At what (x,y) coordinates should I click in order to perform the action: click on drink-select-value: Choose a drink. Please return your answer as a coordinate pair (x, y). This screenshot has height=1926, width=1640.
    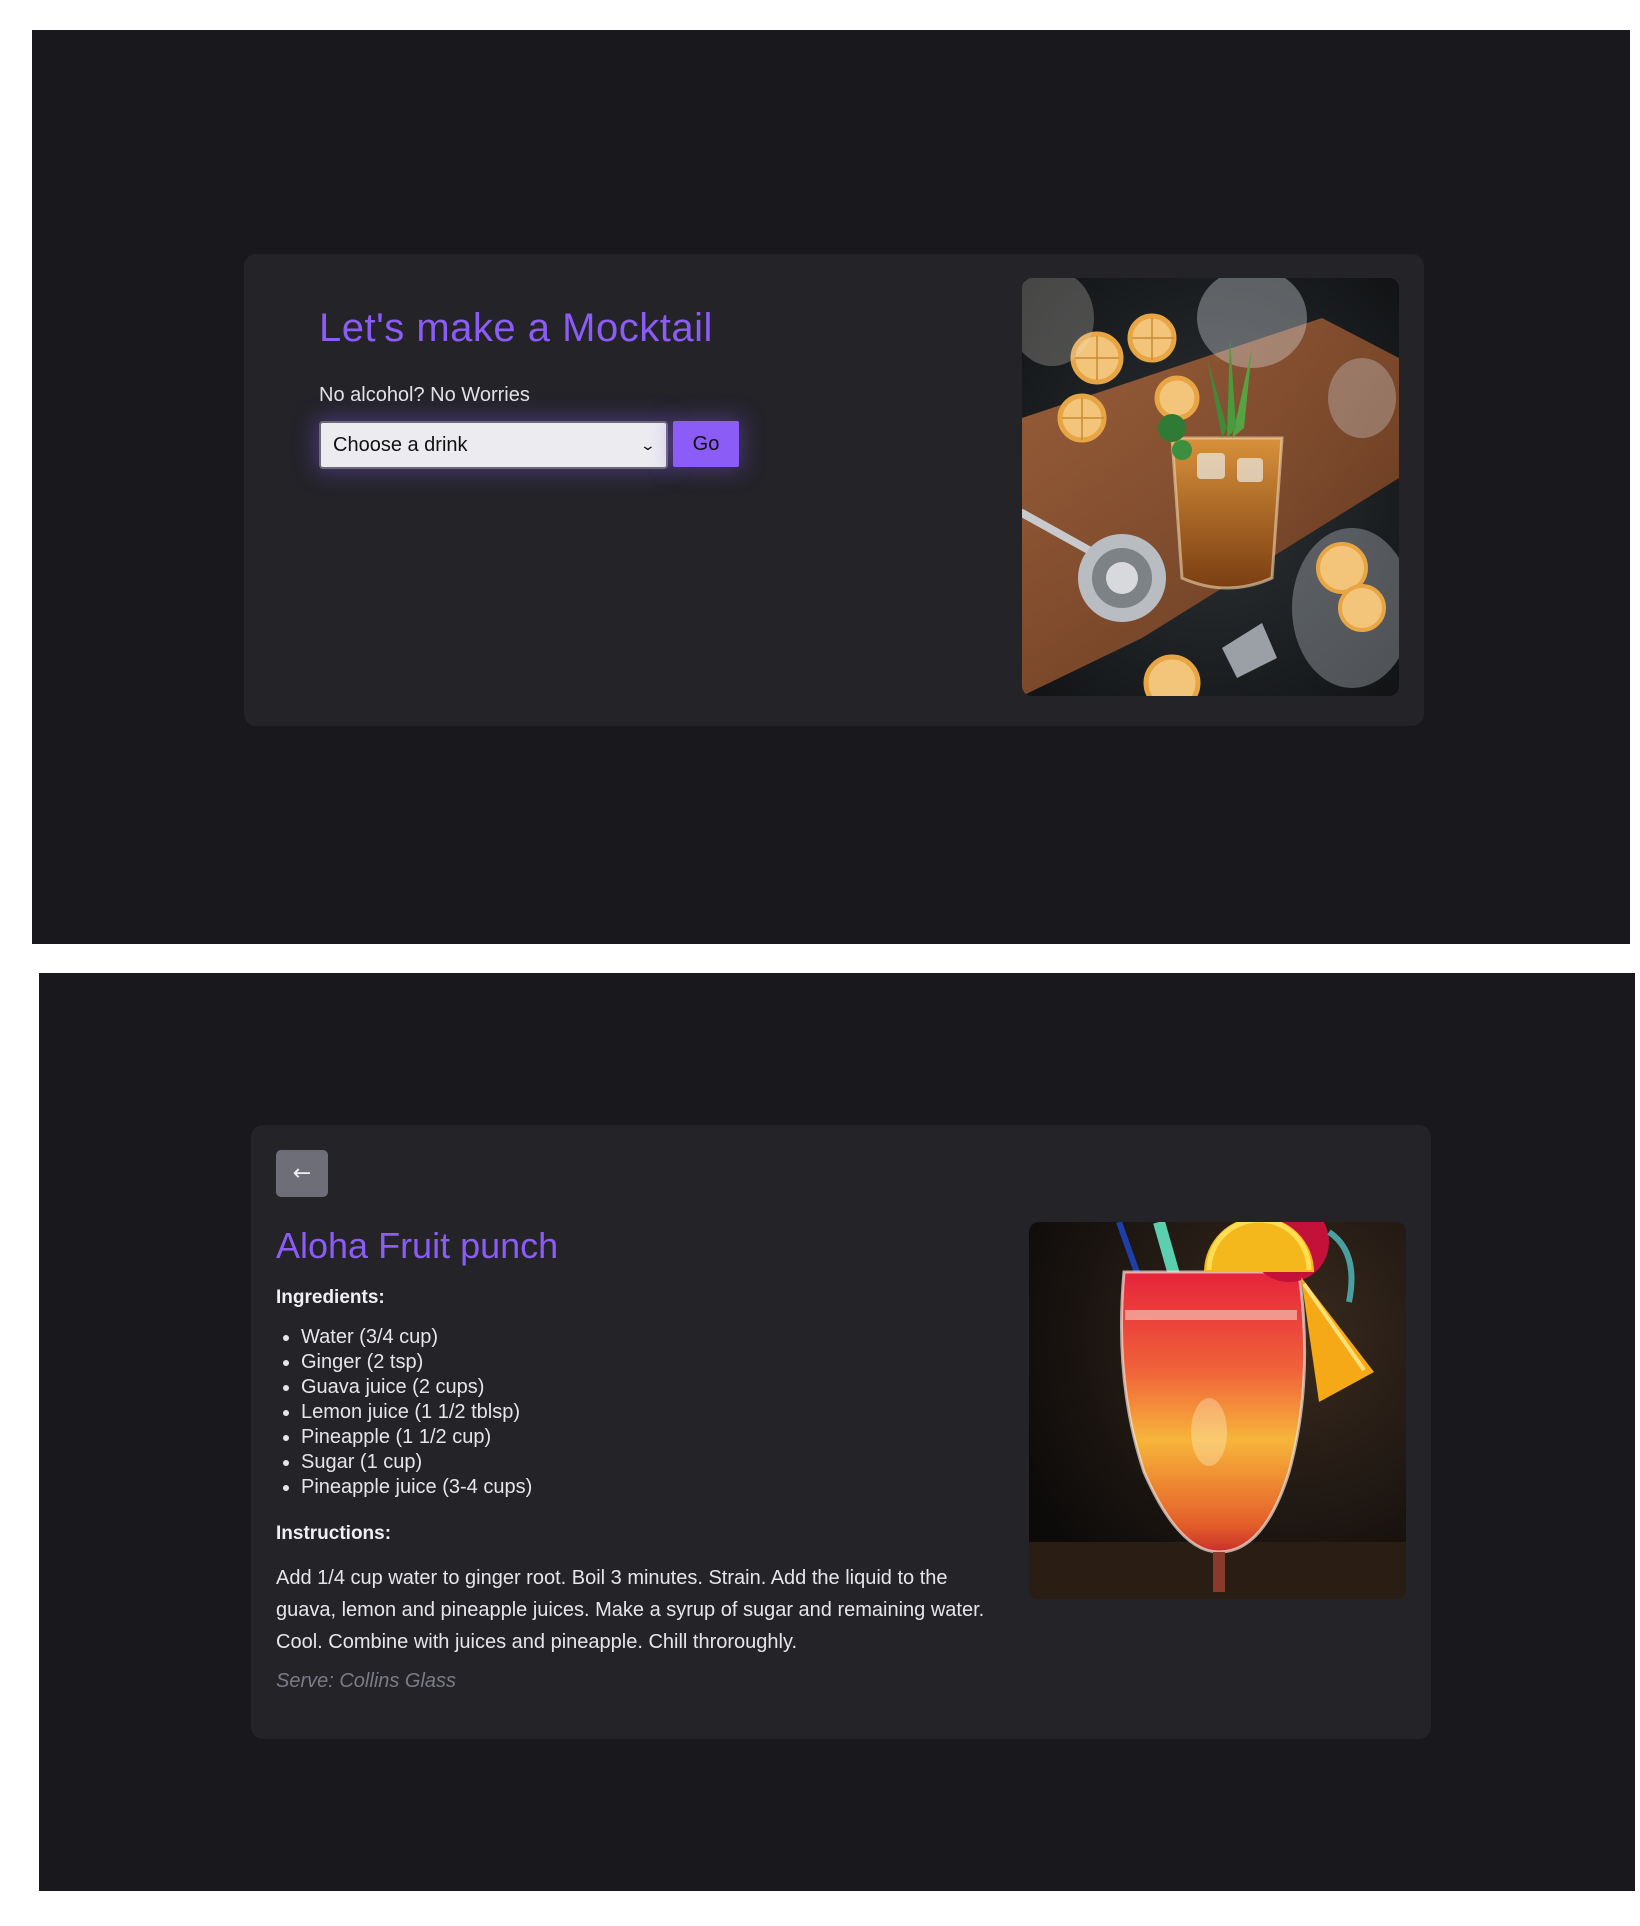
    Looking at the image, I should click on (400, 444).